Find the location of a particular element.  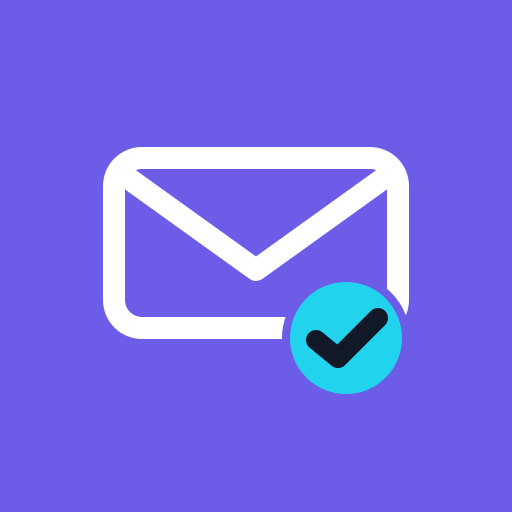

check-badge-icon is located at coordinates (346, 338).